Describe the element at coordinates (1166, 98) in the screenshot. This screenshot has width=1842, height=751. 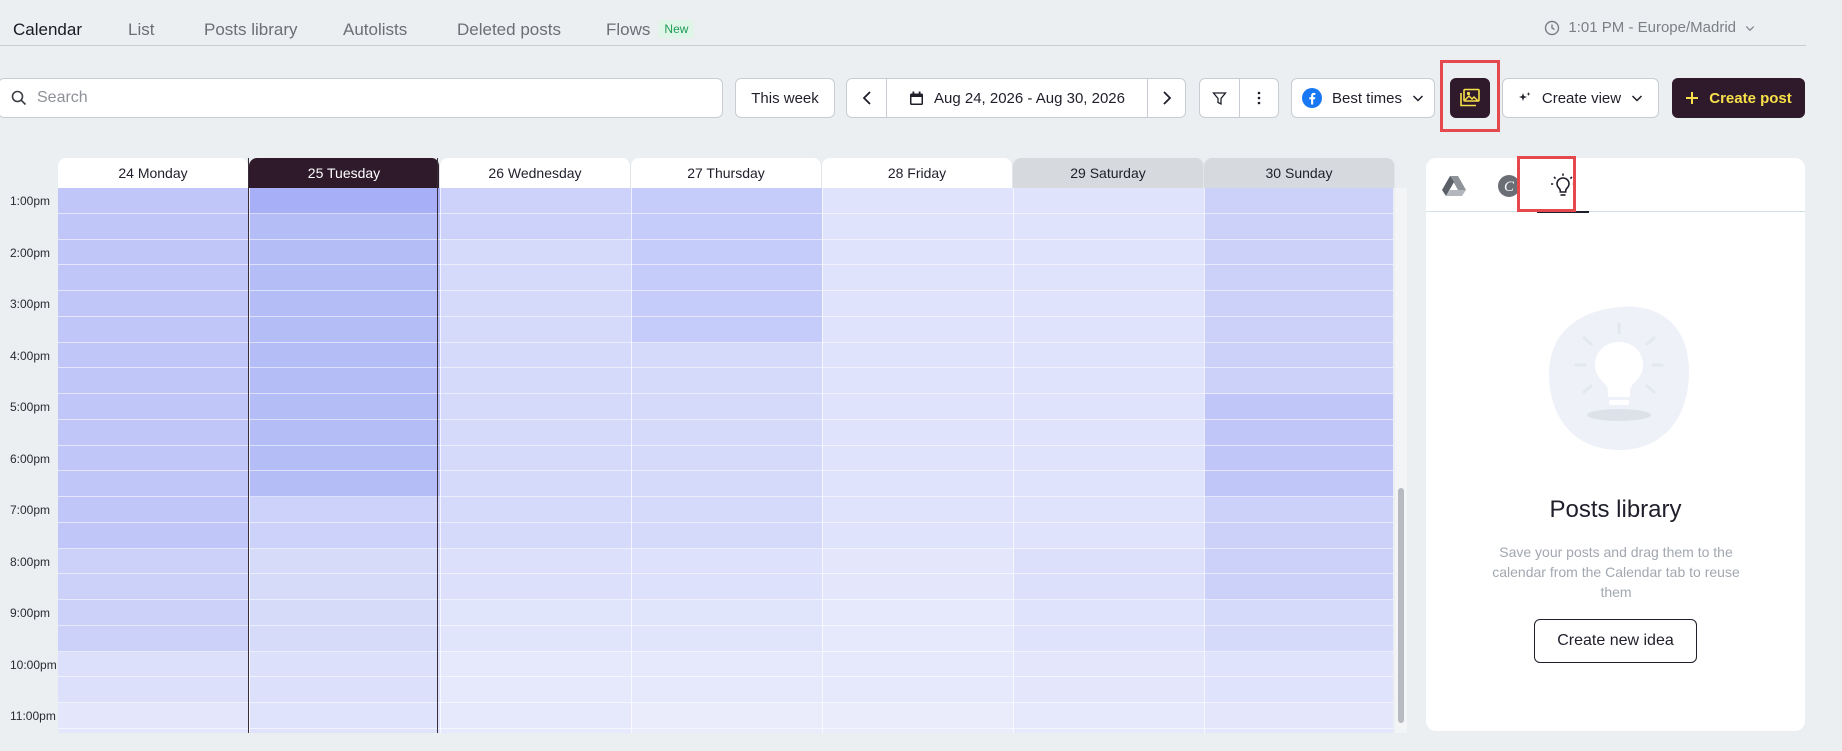
I see `next-week-button` at that location.